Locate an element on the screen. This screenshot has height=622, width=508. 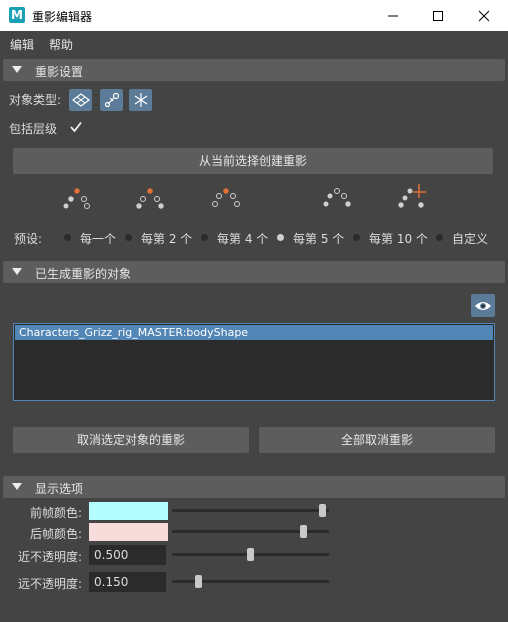
maya-app-icon: M is located at coordinates (17, 15).